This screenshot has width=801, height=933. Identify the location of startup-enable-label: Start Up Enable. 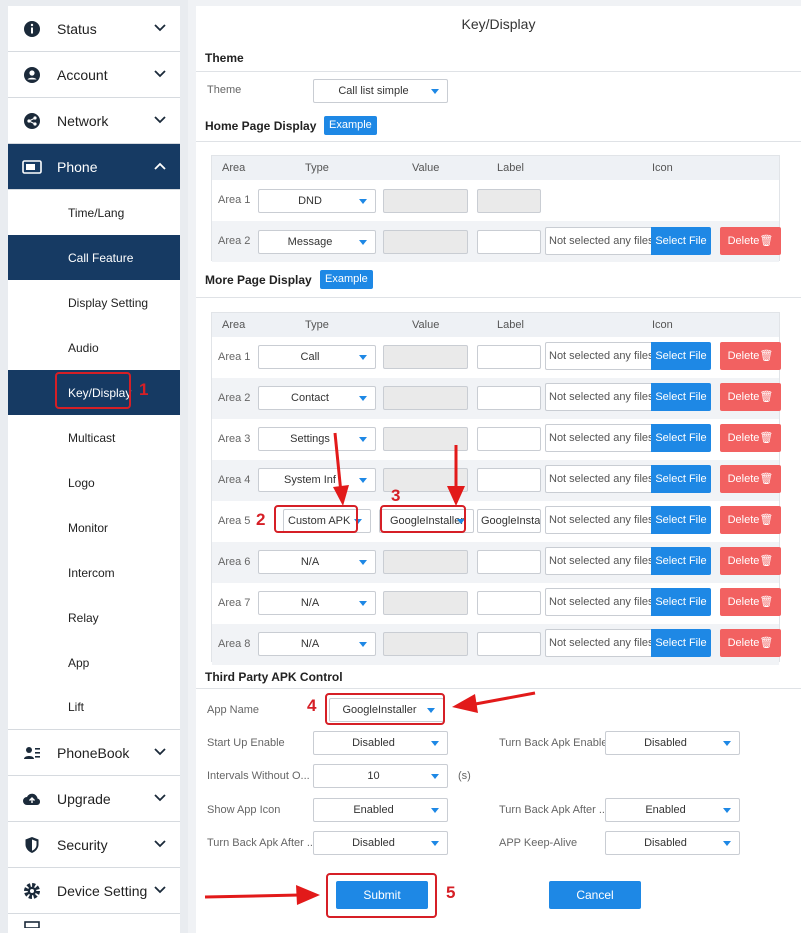
(246, 743).